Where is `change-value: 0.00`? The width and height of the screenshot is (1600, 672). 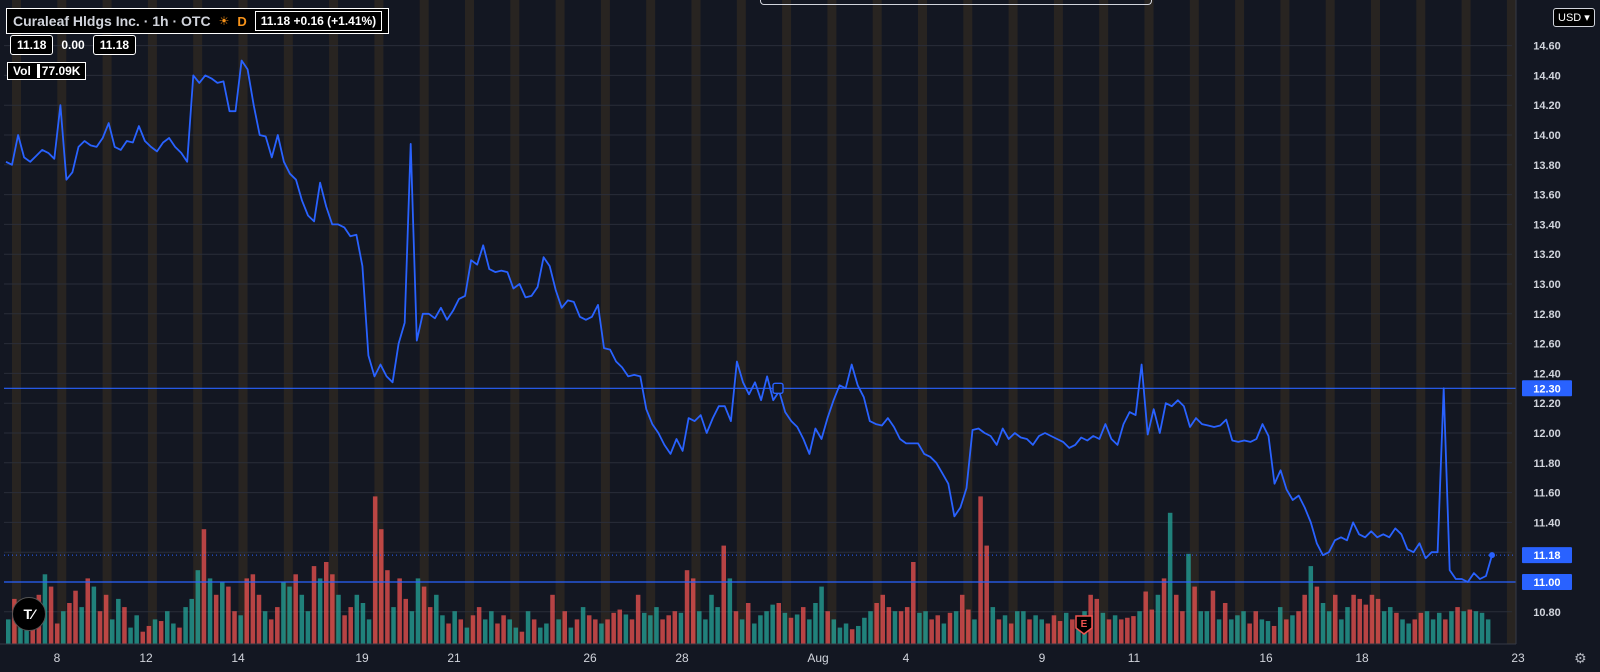
change-value: 0.00 is located at coordinates (73, 45).